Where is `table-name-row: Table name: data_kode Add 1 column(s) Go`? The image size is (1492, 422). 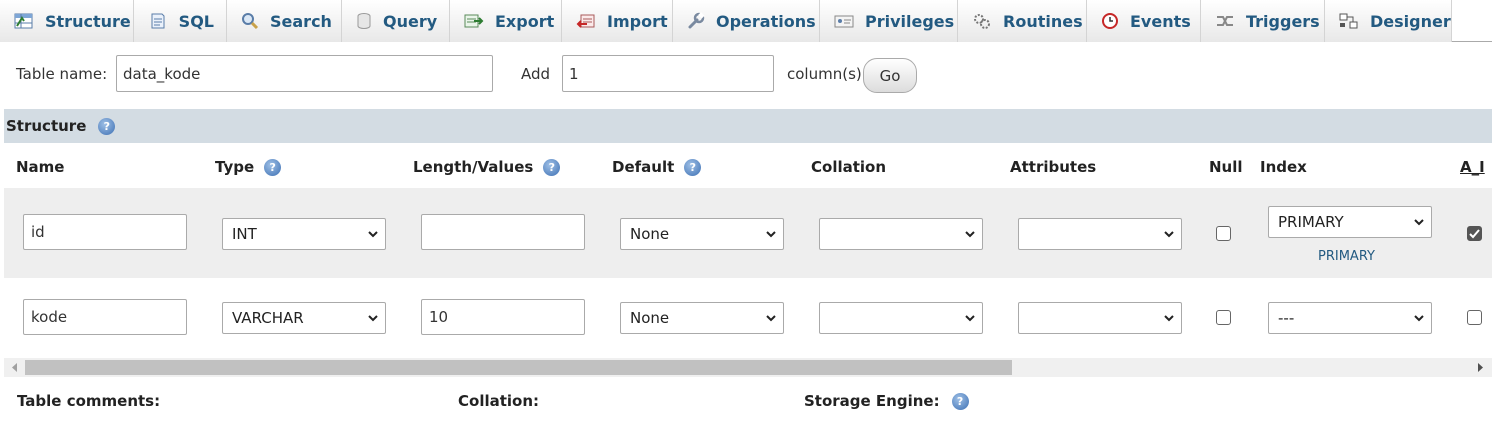
table-name-row: Table name: data_kode Add 1 column(s) Go is located at coordinates (746, 74).